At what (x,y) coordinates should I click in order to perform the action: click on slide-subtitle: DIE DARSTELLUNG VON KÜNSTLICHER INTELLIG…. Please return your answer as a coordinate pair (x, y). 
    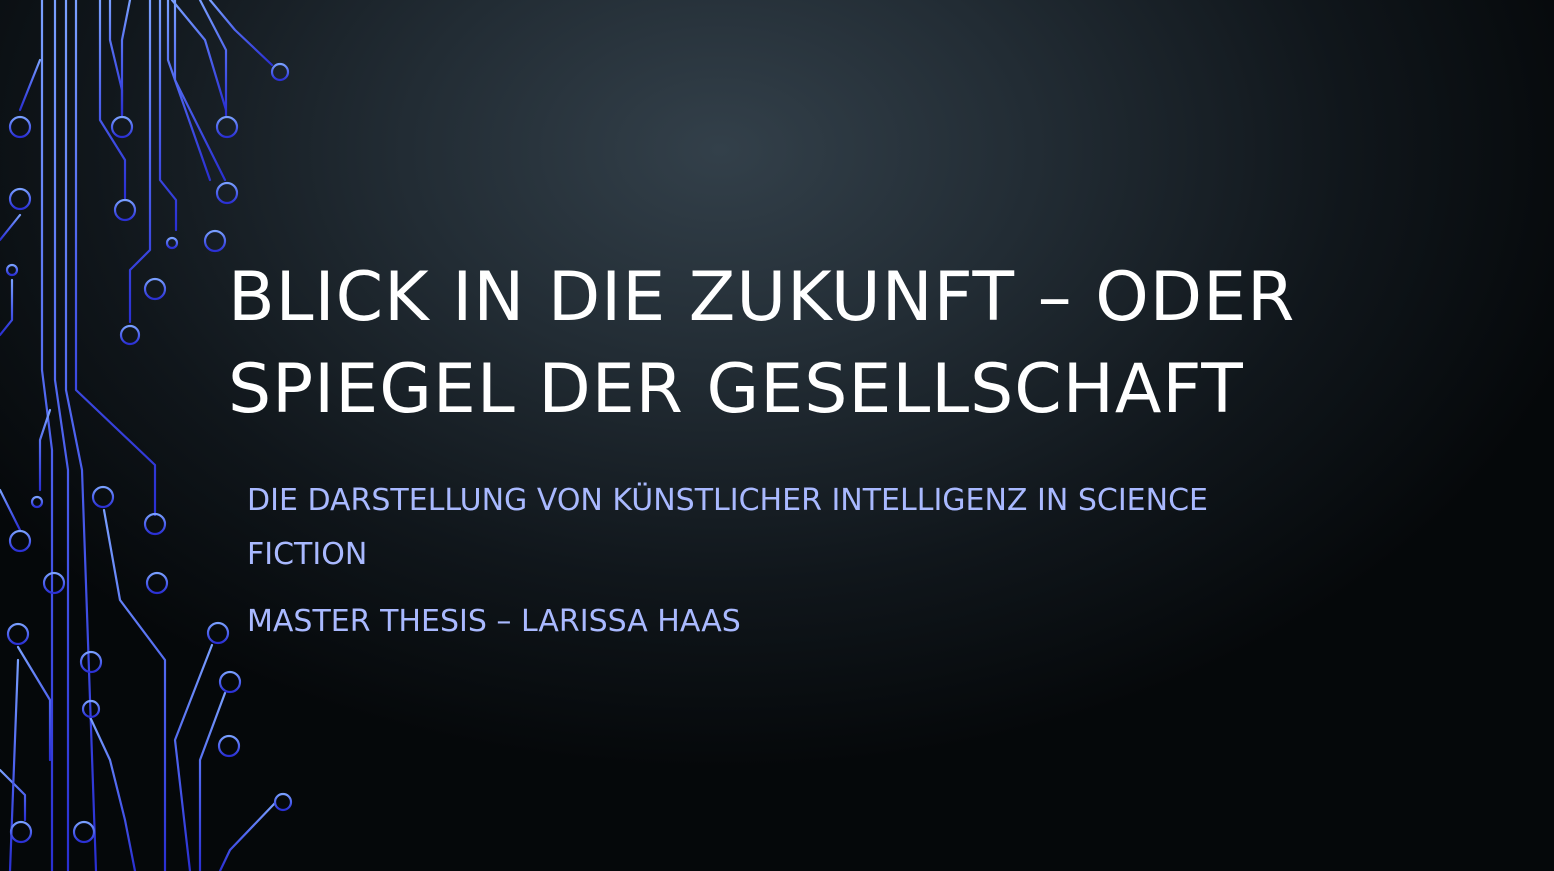
    Looking at the image, I should click on (727, 527).